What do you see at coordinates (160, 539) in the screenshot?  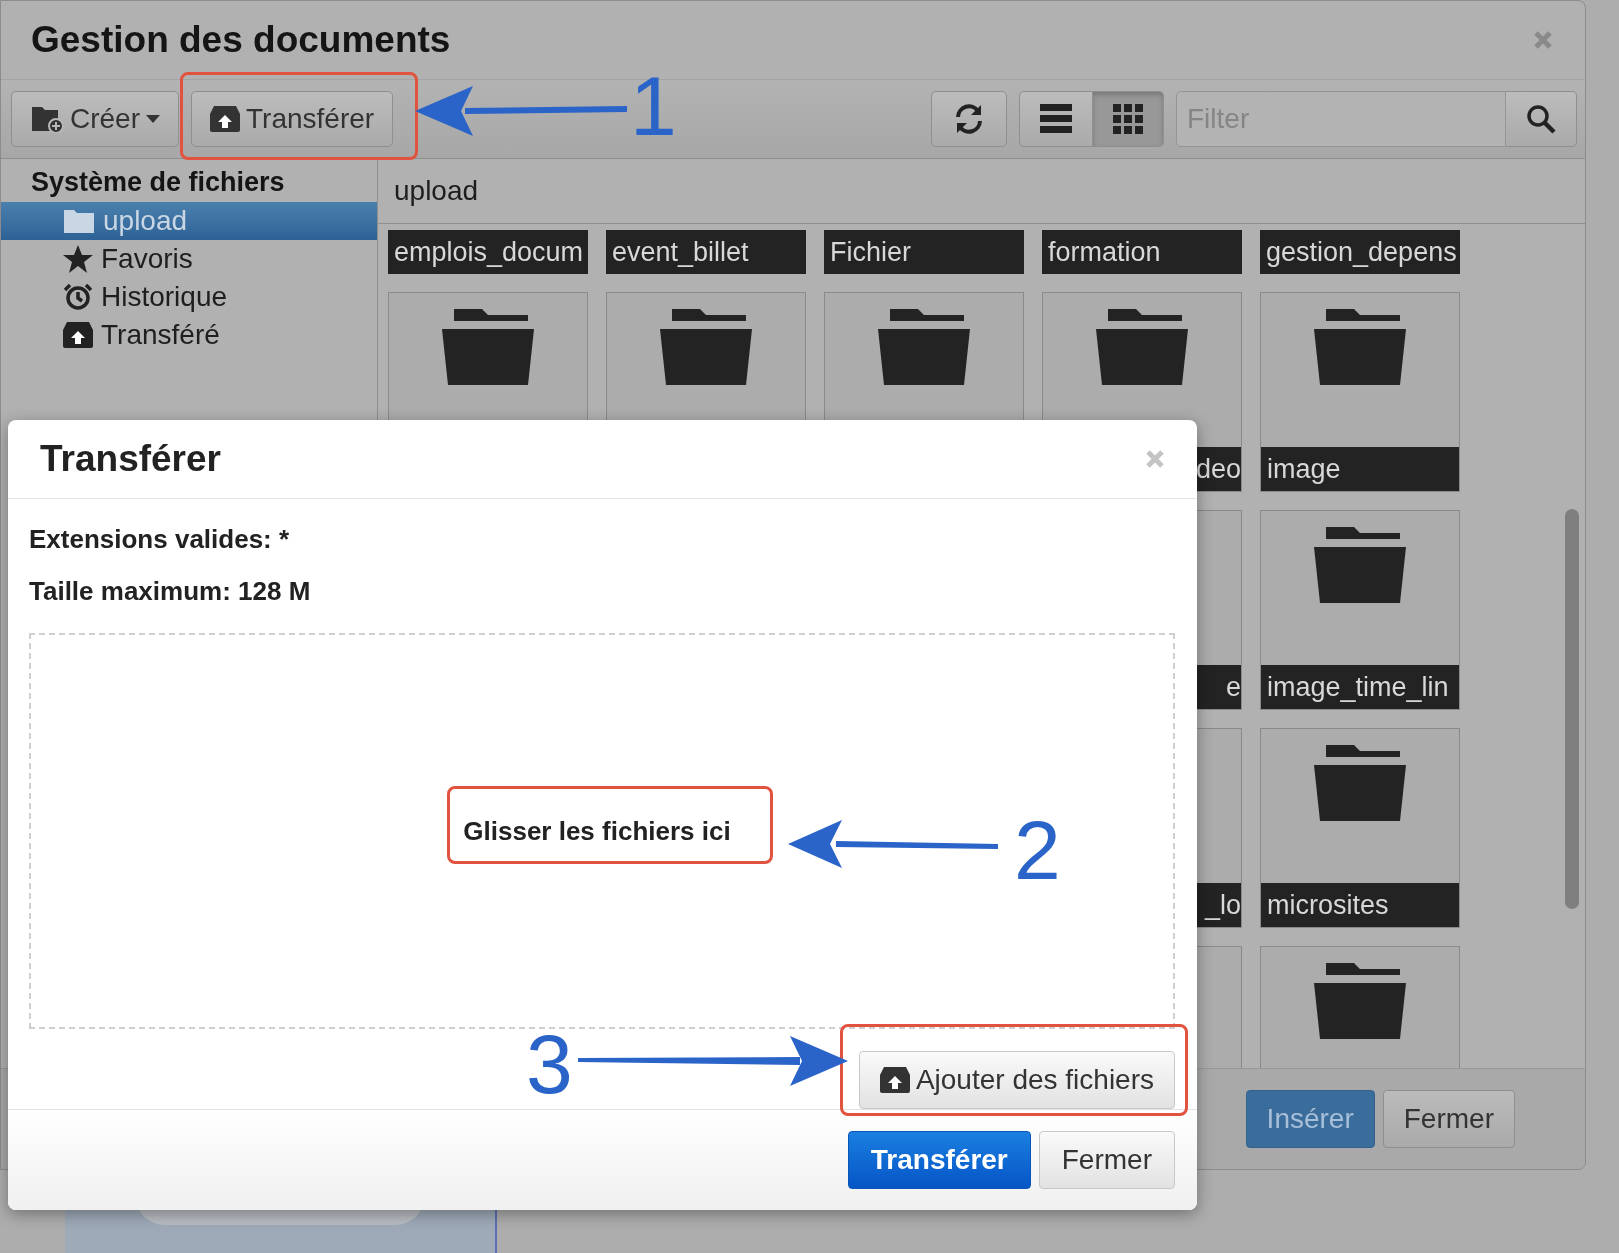 I see `info-text: Extensions valides: *` at bounding box center [160, 539].